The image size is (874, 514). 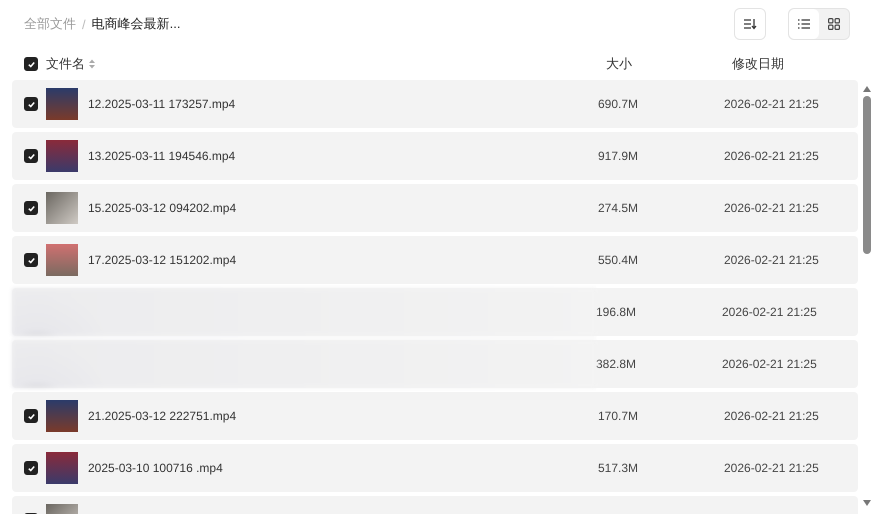 What do you see at coordinates (619, 468) in the screenshot?
I see `file-size: 517.3M` at bounding box center [619, 468].